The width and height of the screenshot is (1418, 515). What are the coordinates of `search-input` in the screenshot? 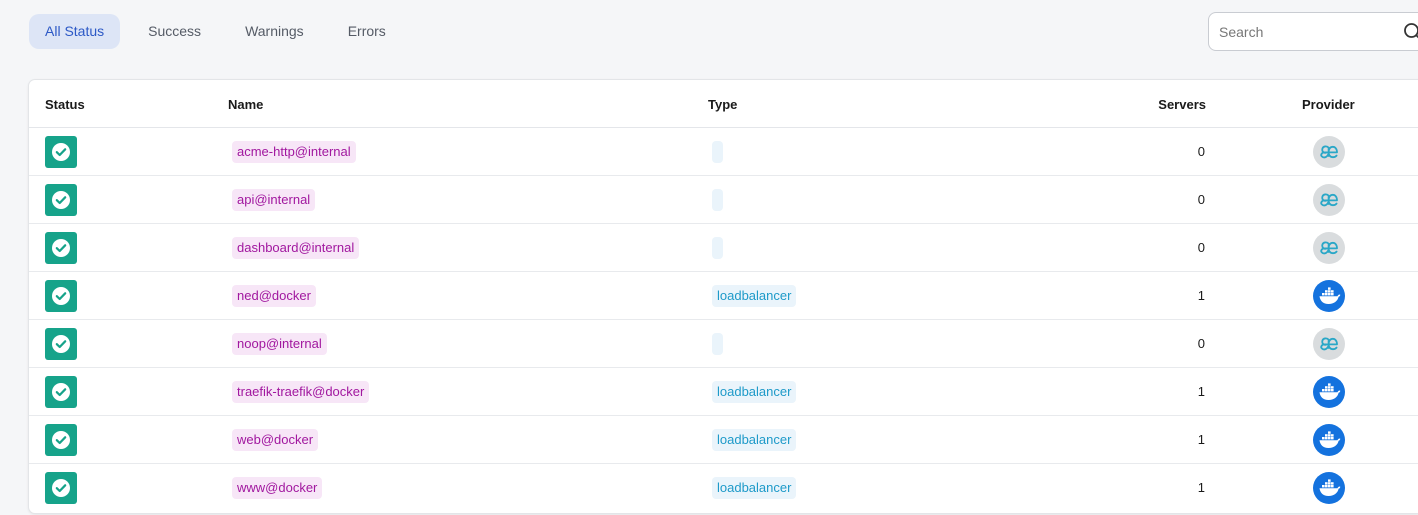 It's located at (1309, 31).